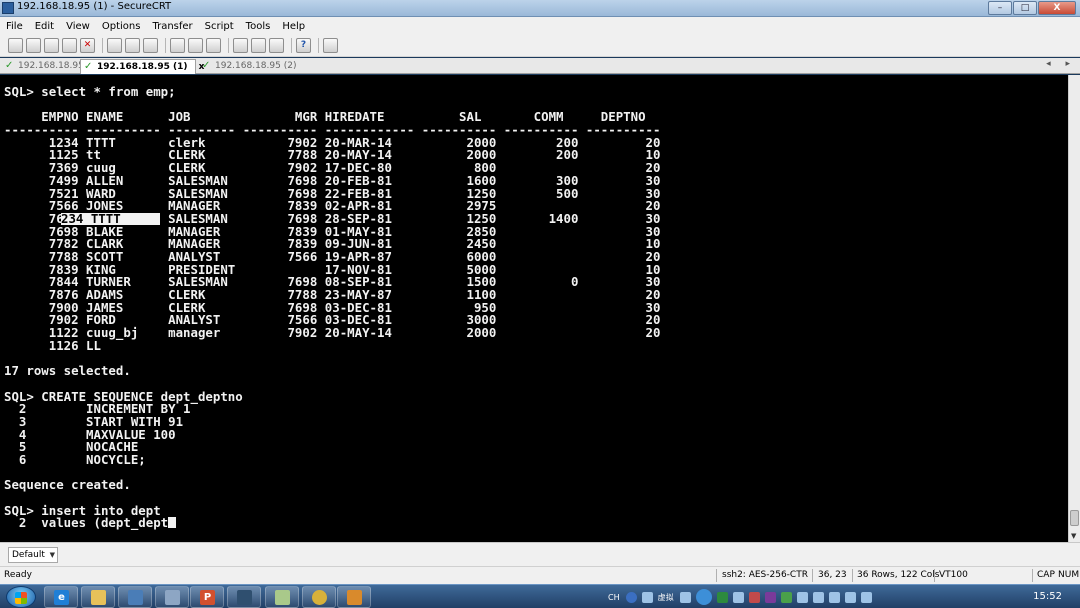  Describe the element at coordinates (631, 597) in the screenshot. I see `help-tray-icon` at that location.